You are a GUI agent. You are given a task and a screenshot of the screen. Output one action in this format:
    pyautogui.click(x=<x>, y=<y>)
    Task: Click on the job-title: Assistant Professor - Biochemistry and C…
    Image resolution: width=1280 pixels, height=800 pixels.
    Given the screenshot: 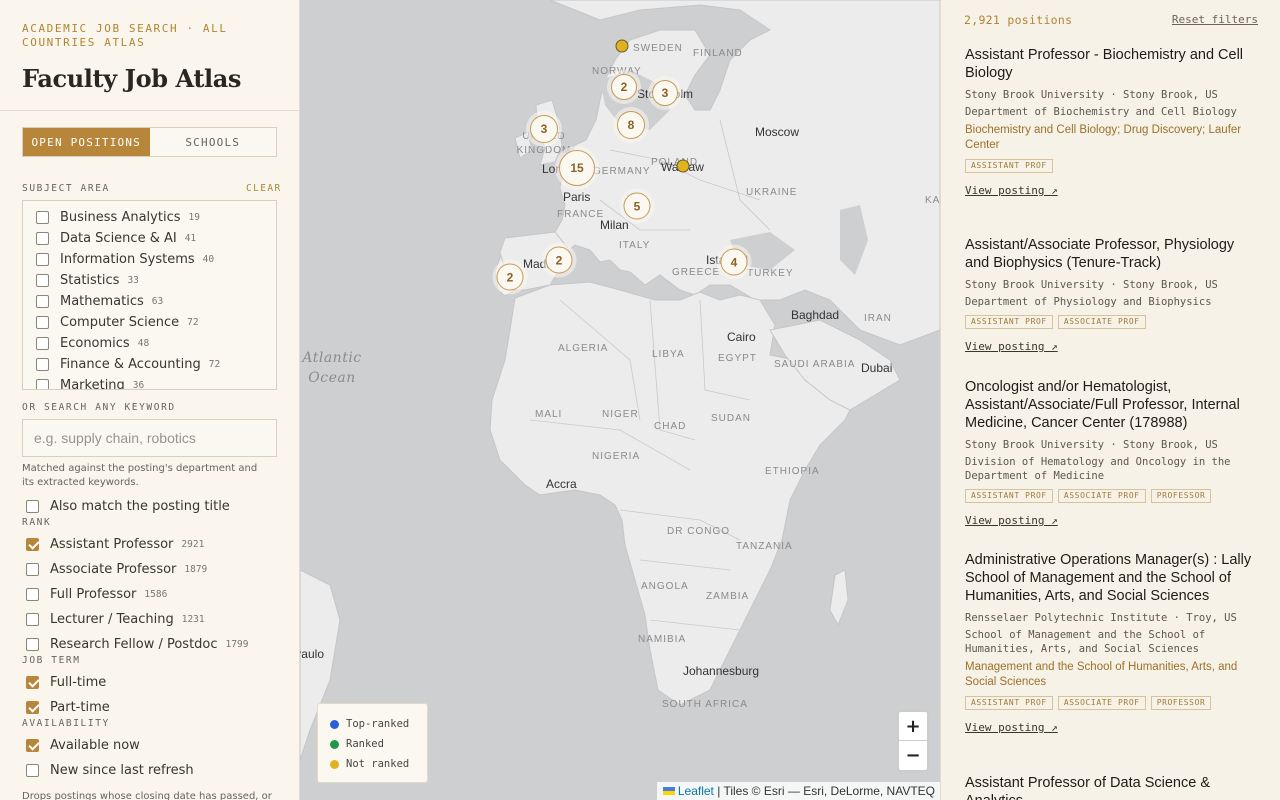 What is the action you would take?
    pyautogui.click(x=1112, y=64)
    